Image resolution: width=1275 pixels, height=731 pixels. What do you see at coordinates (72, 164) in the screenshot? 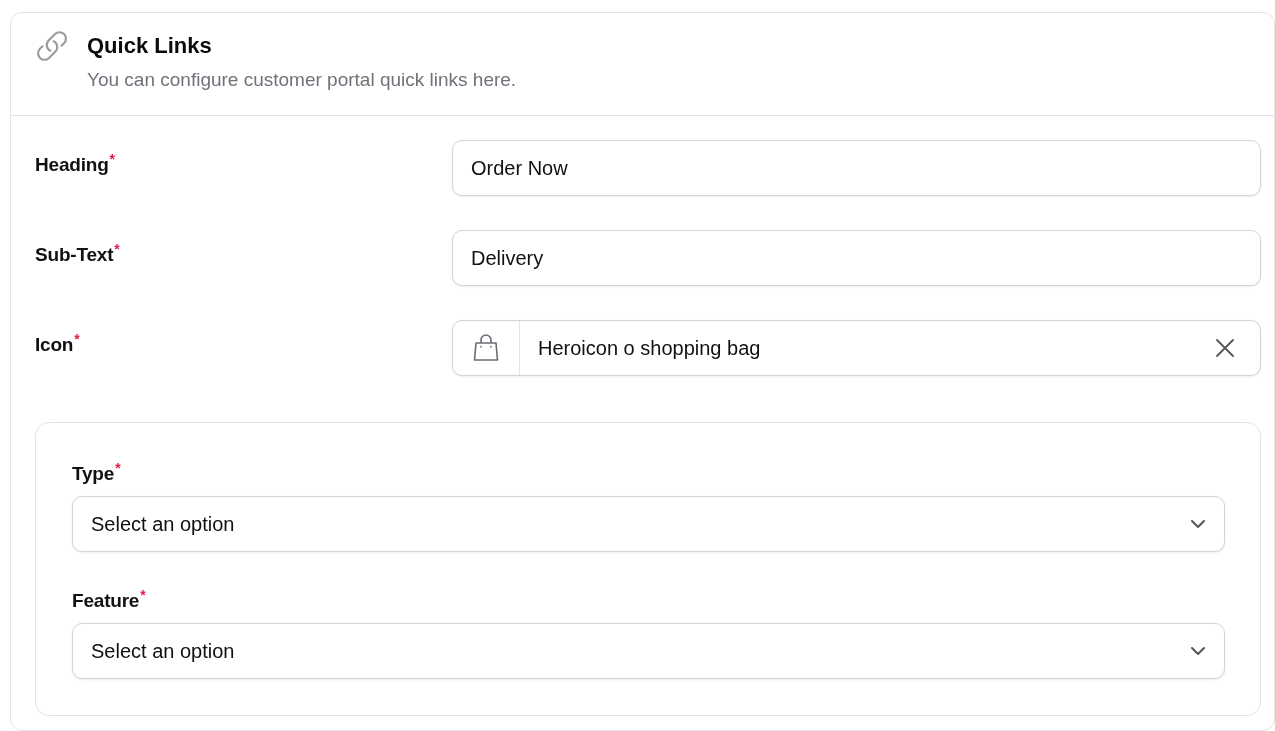
I see `field-label: Heading` at bounding box center [72, 164].